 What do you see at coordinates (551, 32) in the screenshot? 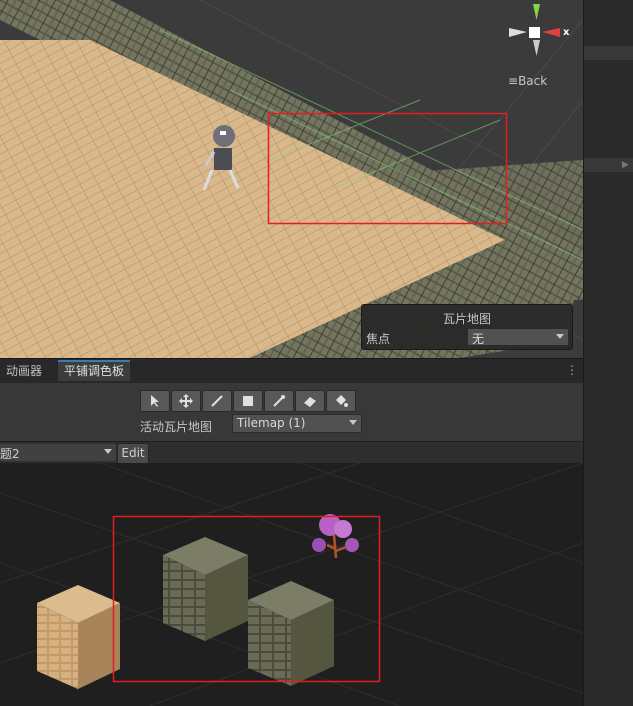
I see `x-axis-cone` at bounding box center [551, 32].